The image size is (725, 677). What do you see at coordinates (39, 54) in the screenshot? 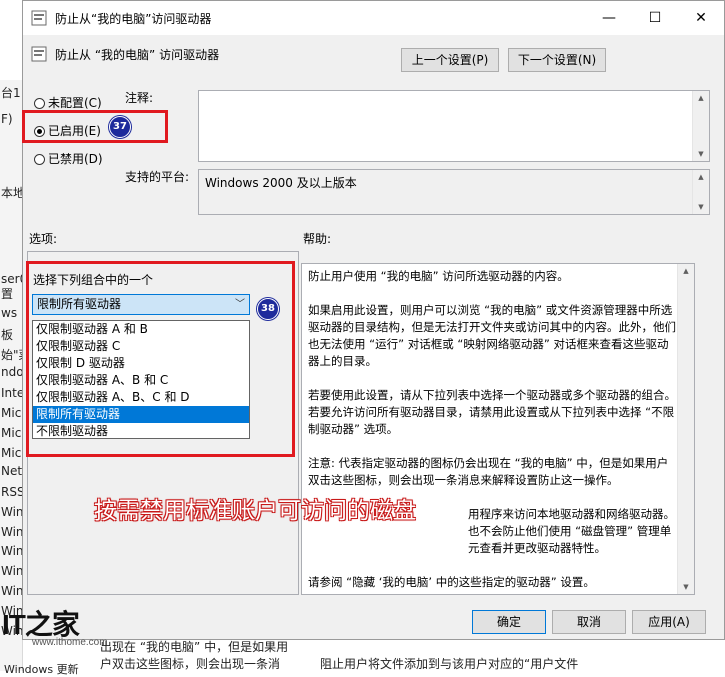
I see `setting-icon` at bounding box center [39, 54].